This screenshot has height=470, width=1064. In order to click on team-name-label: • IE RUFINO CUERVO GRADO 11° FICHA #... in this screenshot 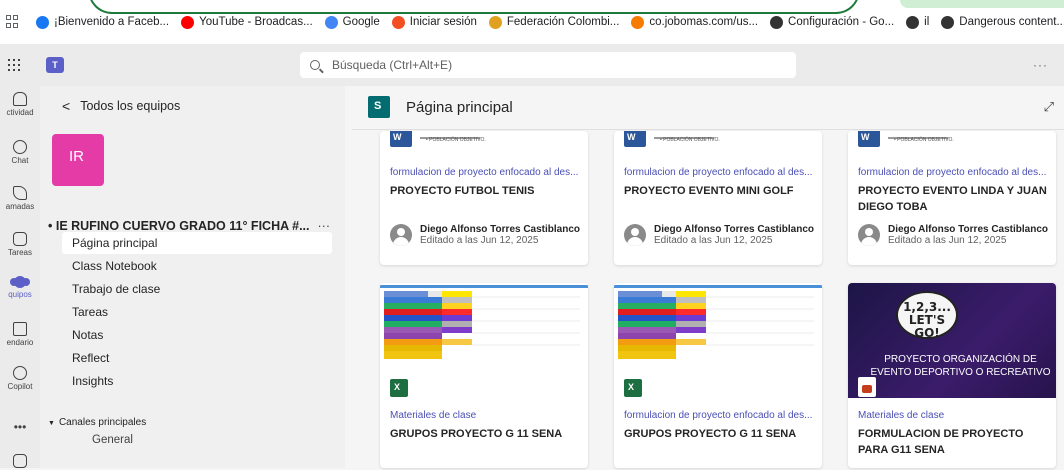, I will do `click(179, 226)`.